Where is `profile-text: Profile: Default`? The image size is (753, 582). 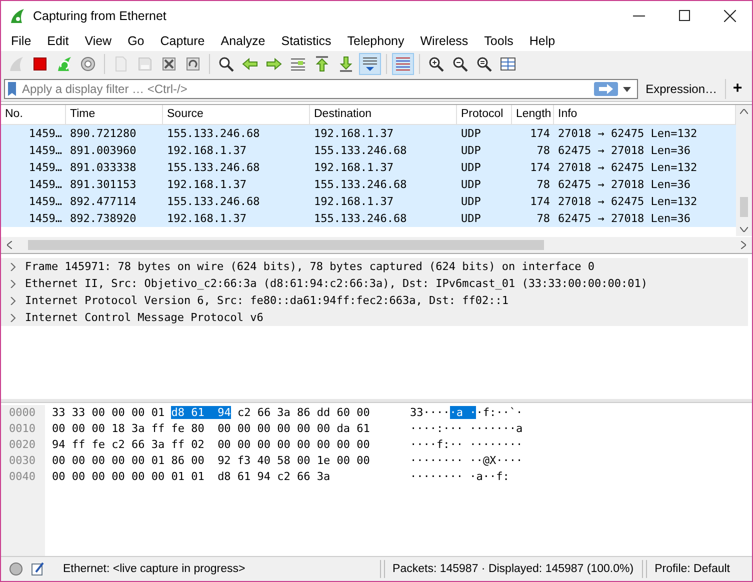
profile-text: Profile: Default is located at coordinates (692, 569).